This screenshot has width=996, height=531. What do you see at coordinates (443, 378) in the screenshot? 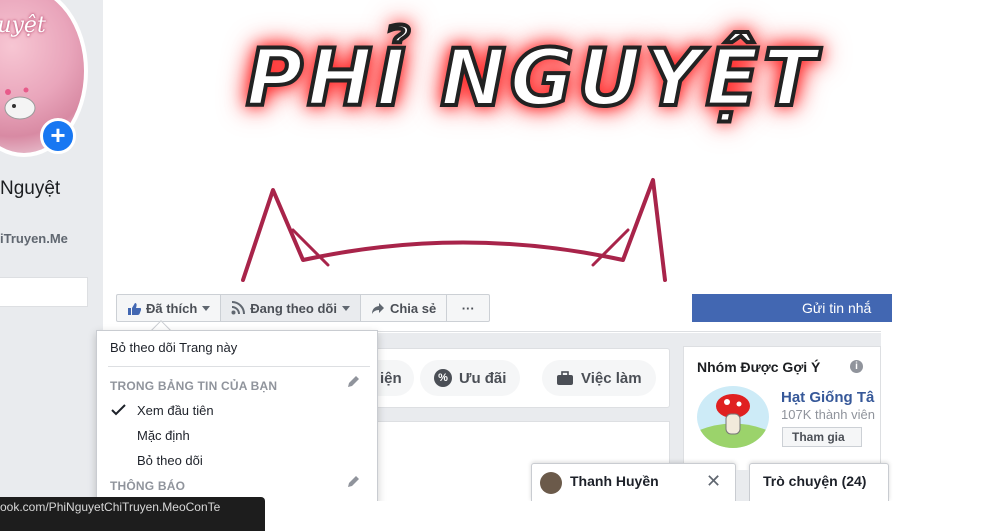
I see `percent-icon: %` at bounding box center [443, 378].